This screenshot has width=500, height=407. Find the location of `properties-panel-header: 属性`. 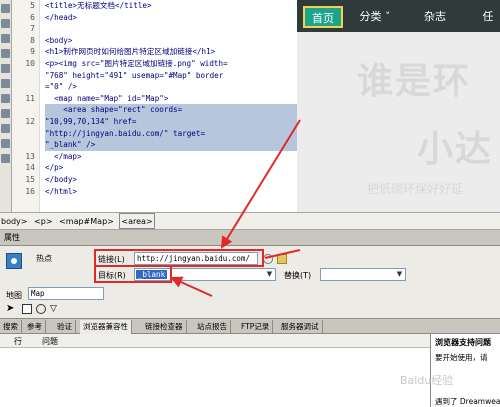

properties-panel-header: 属性 is located at coordinates (250, 238).